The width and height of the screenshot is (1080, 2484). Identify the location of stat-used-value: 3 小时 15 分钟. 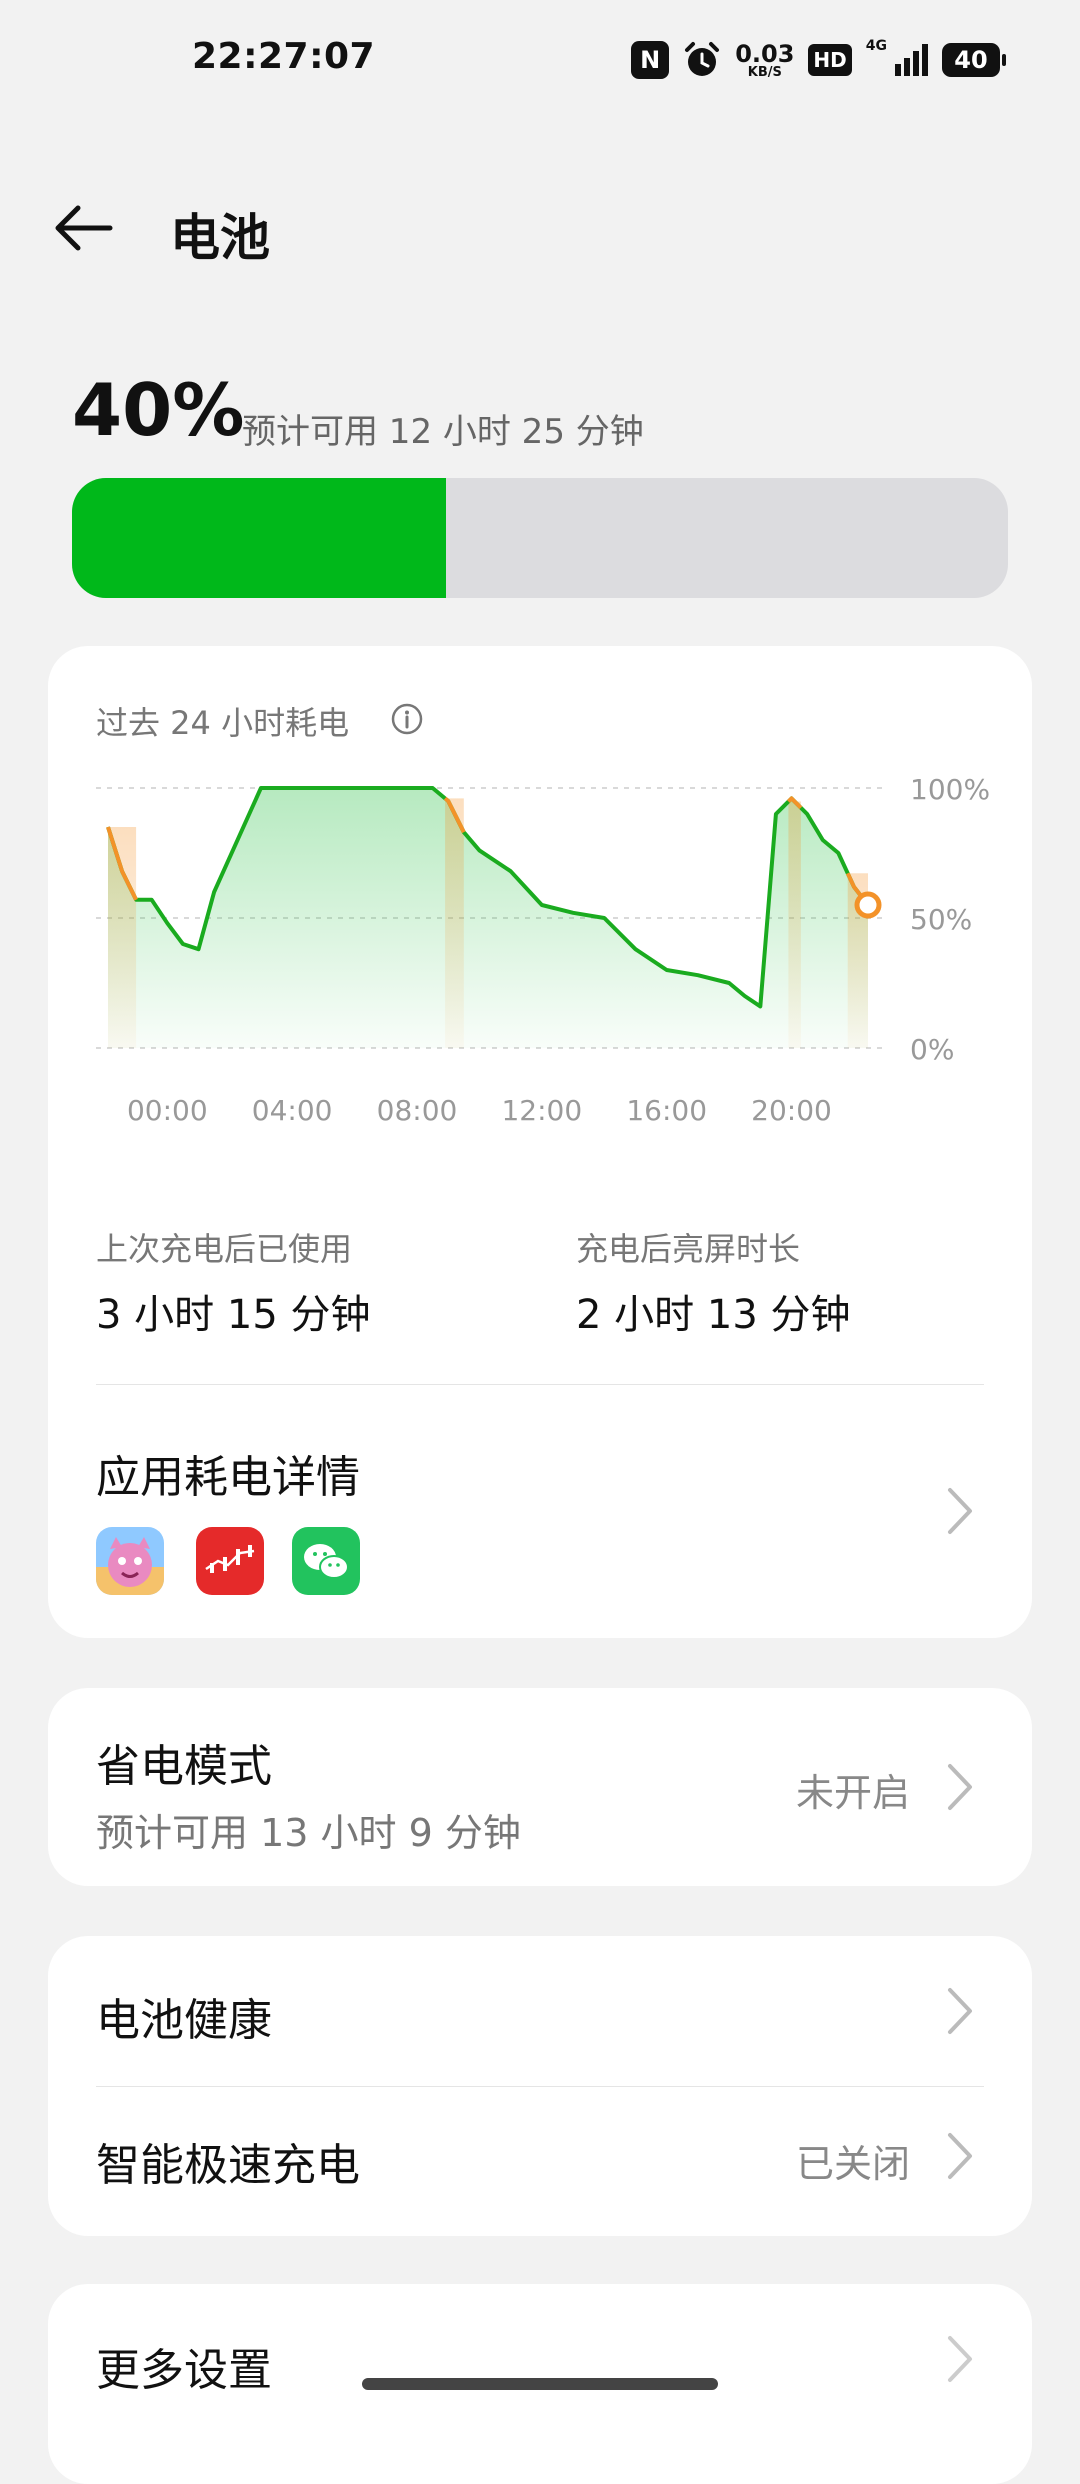
(233, 1315).